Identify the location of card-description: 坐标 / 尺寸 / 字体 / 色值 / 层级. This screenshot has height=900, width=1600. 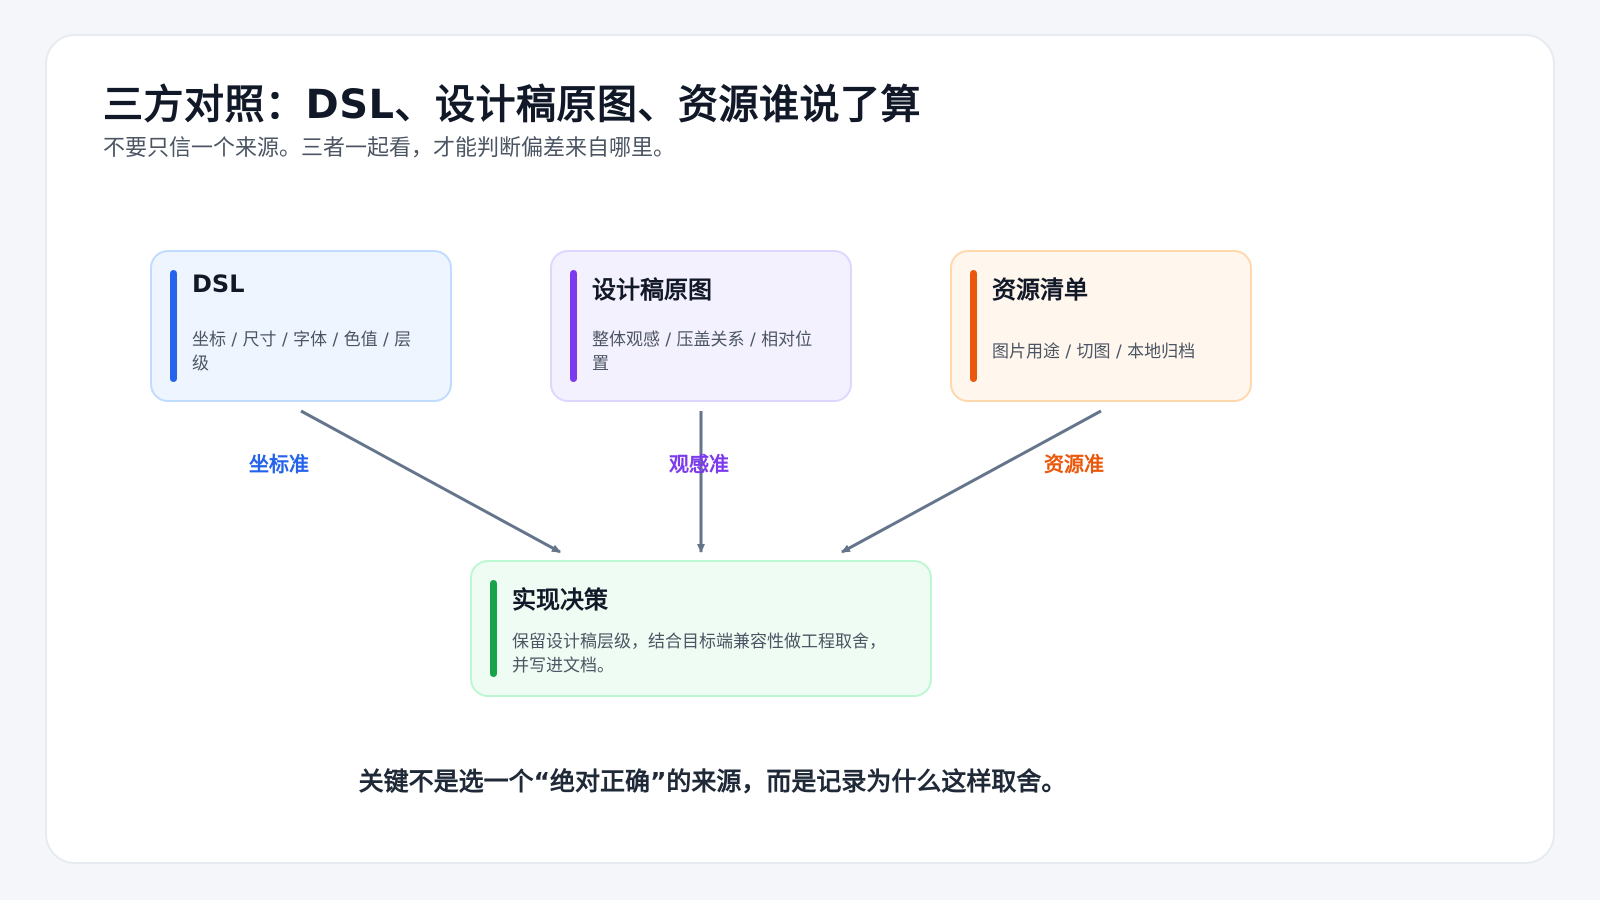
(302, 352).